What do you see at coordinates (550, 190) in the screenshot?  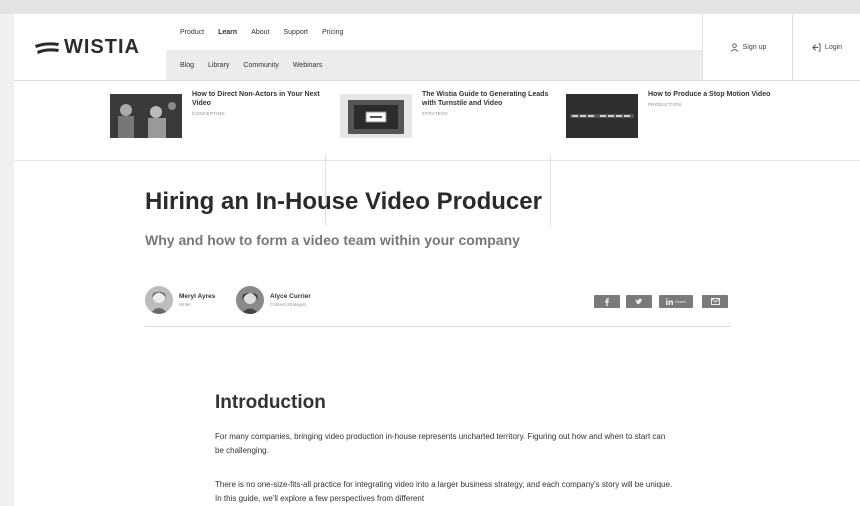 I see `related-divider` at bounding box center [550, 190].